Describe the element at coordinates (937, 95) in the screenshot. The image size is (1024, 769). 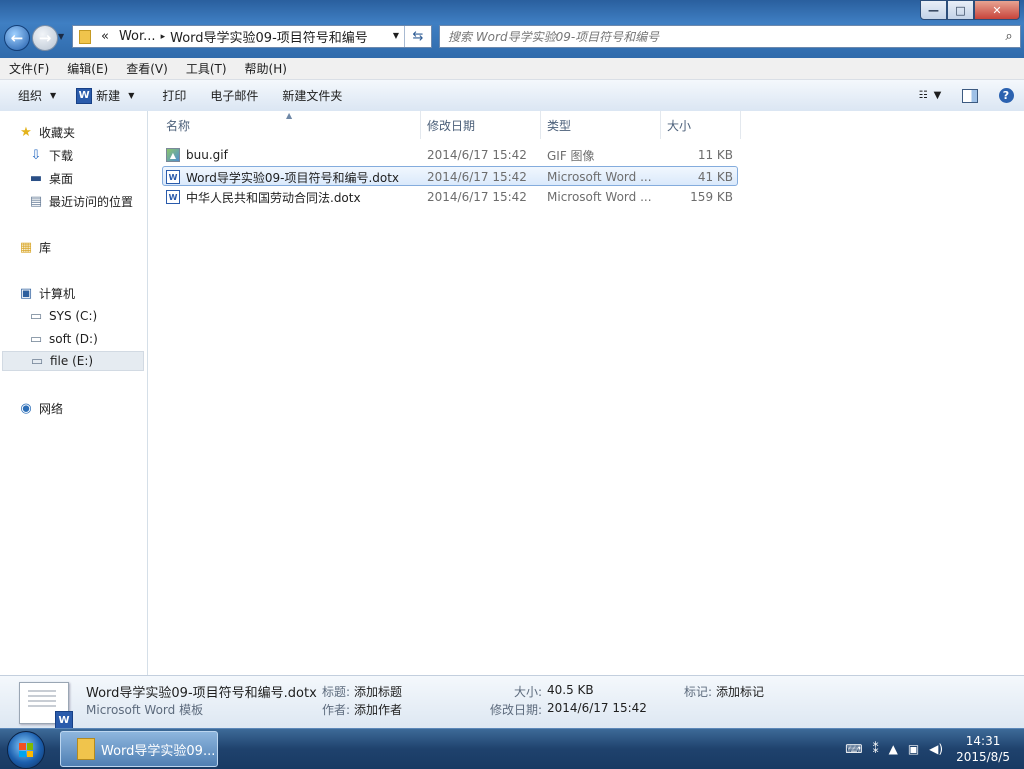
I see `chevron-down-icon: ▼` at that location.